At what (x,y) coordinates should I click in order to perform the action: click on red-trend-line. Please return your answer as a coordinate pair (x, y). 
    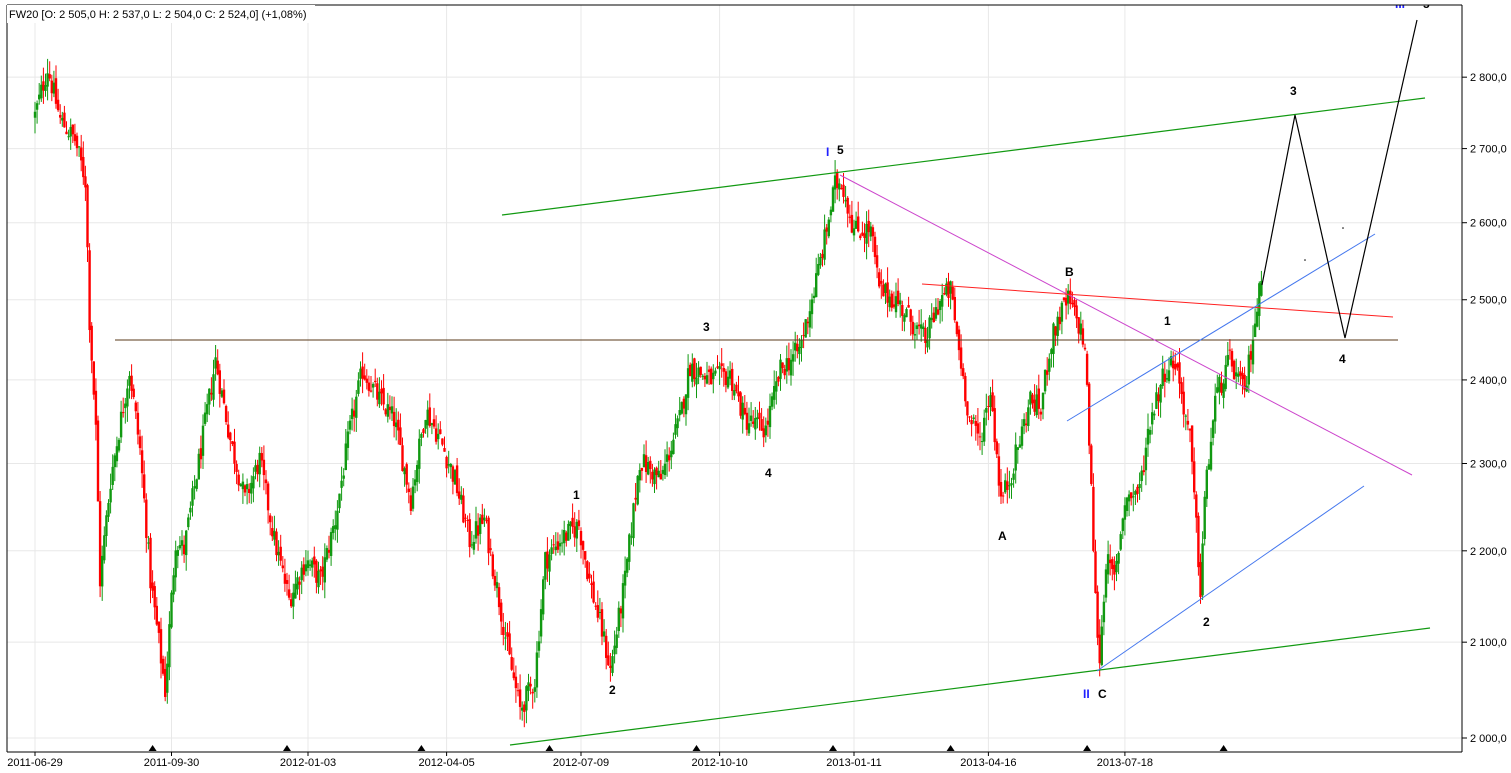
    Looking at the image, I should click on (1157, 300).